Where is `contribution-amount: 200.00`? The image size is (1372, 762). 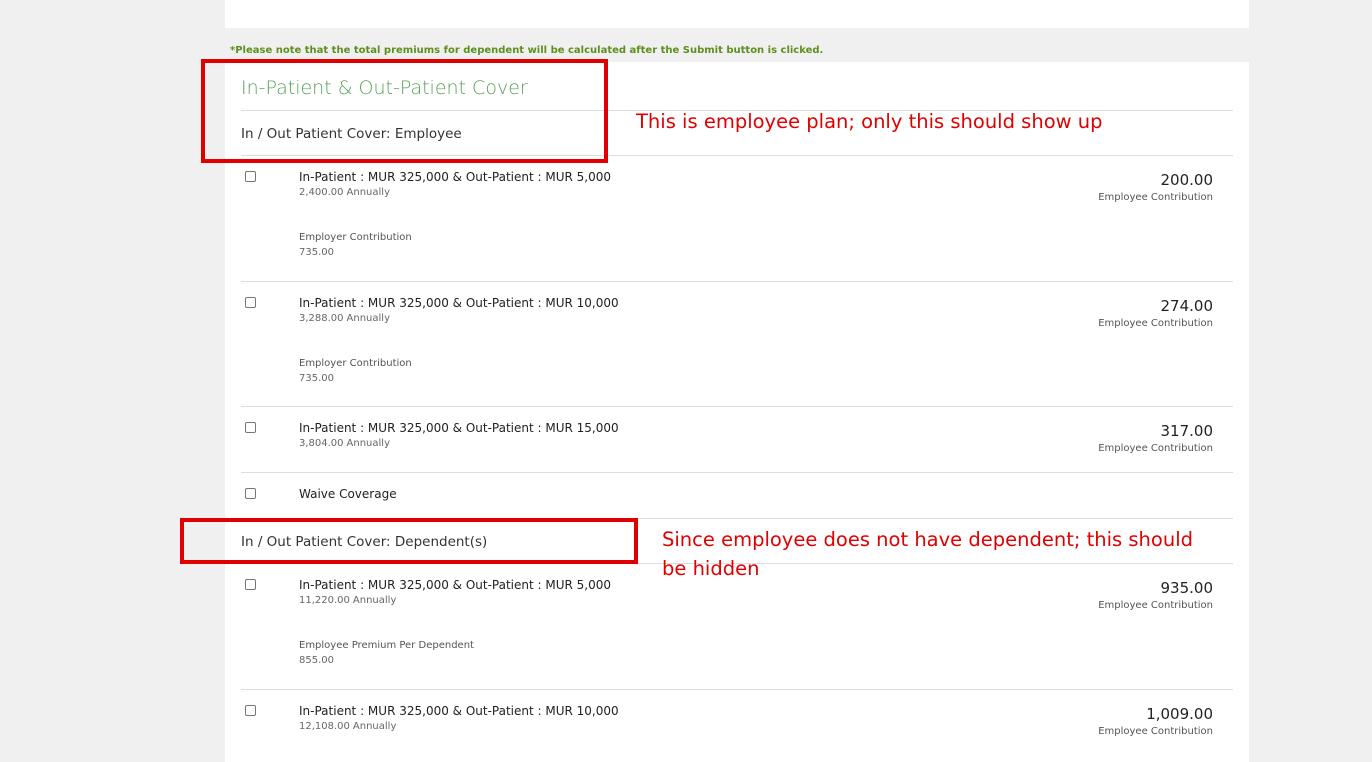
contribution-amount: 200.00 is located at coordinates (1187, 180).